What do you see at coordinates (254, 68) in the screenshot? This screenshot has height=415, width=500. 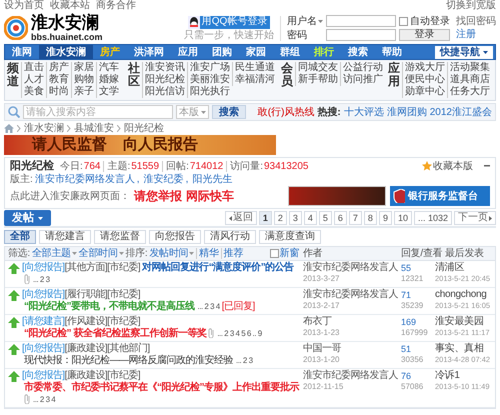 I see `channel-link: 民生通道` at bounding box center [254, 68].